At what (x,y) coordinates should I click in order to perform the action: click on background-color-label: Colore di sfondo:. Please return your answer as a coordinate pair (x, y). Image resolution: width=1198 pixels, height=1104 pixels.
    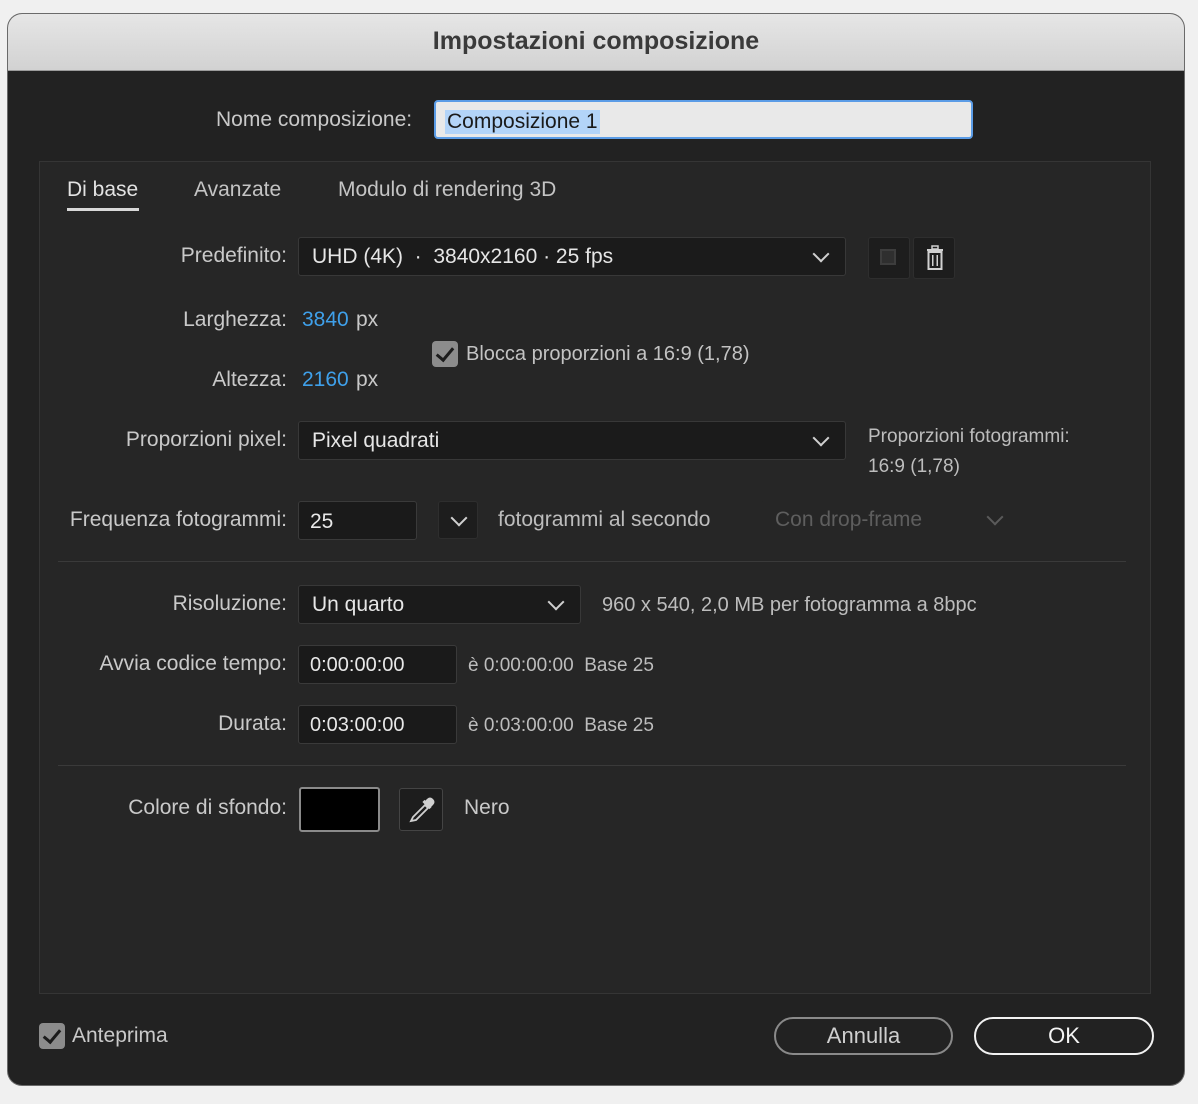
    Looking at the image, I should click on (207, 807).